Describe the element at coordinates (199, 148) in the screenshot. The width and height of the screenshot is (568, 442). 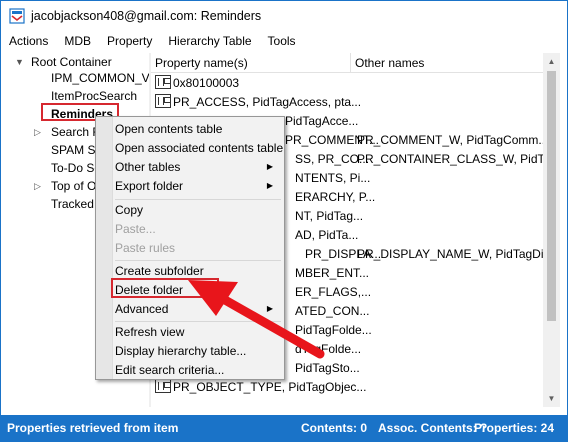
I see `menu-item-open-associated-contents-table: Open associated contents table` at that location.